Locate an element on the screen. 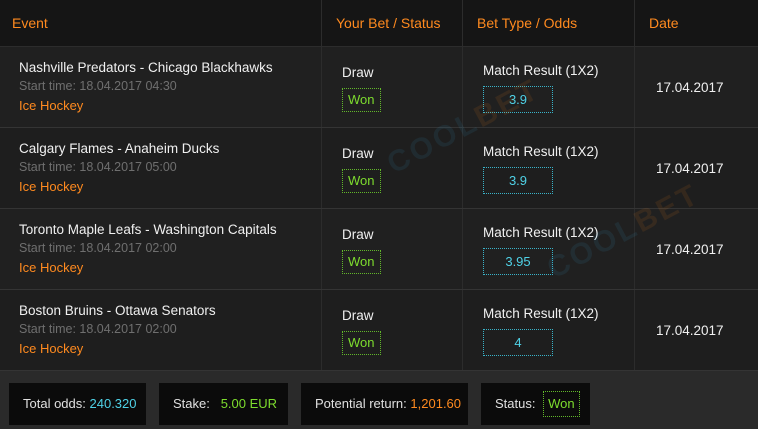 The height and width of the screenshot is (429, 758). header-bet-status: Your Bet / Status is located at coordinates (392, 23).